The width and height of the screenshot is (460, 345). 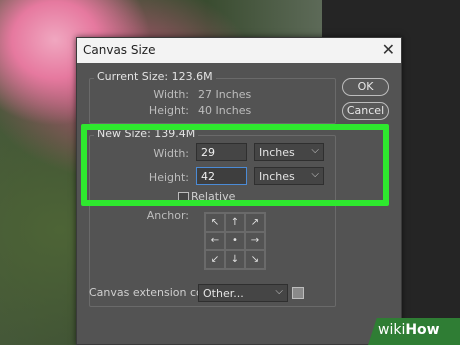 What do you see at coordinates (215, 241) in the screenshot?
I see `arrow-w-icon: ←` at bounding box center [215, 241].